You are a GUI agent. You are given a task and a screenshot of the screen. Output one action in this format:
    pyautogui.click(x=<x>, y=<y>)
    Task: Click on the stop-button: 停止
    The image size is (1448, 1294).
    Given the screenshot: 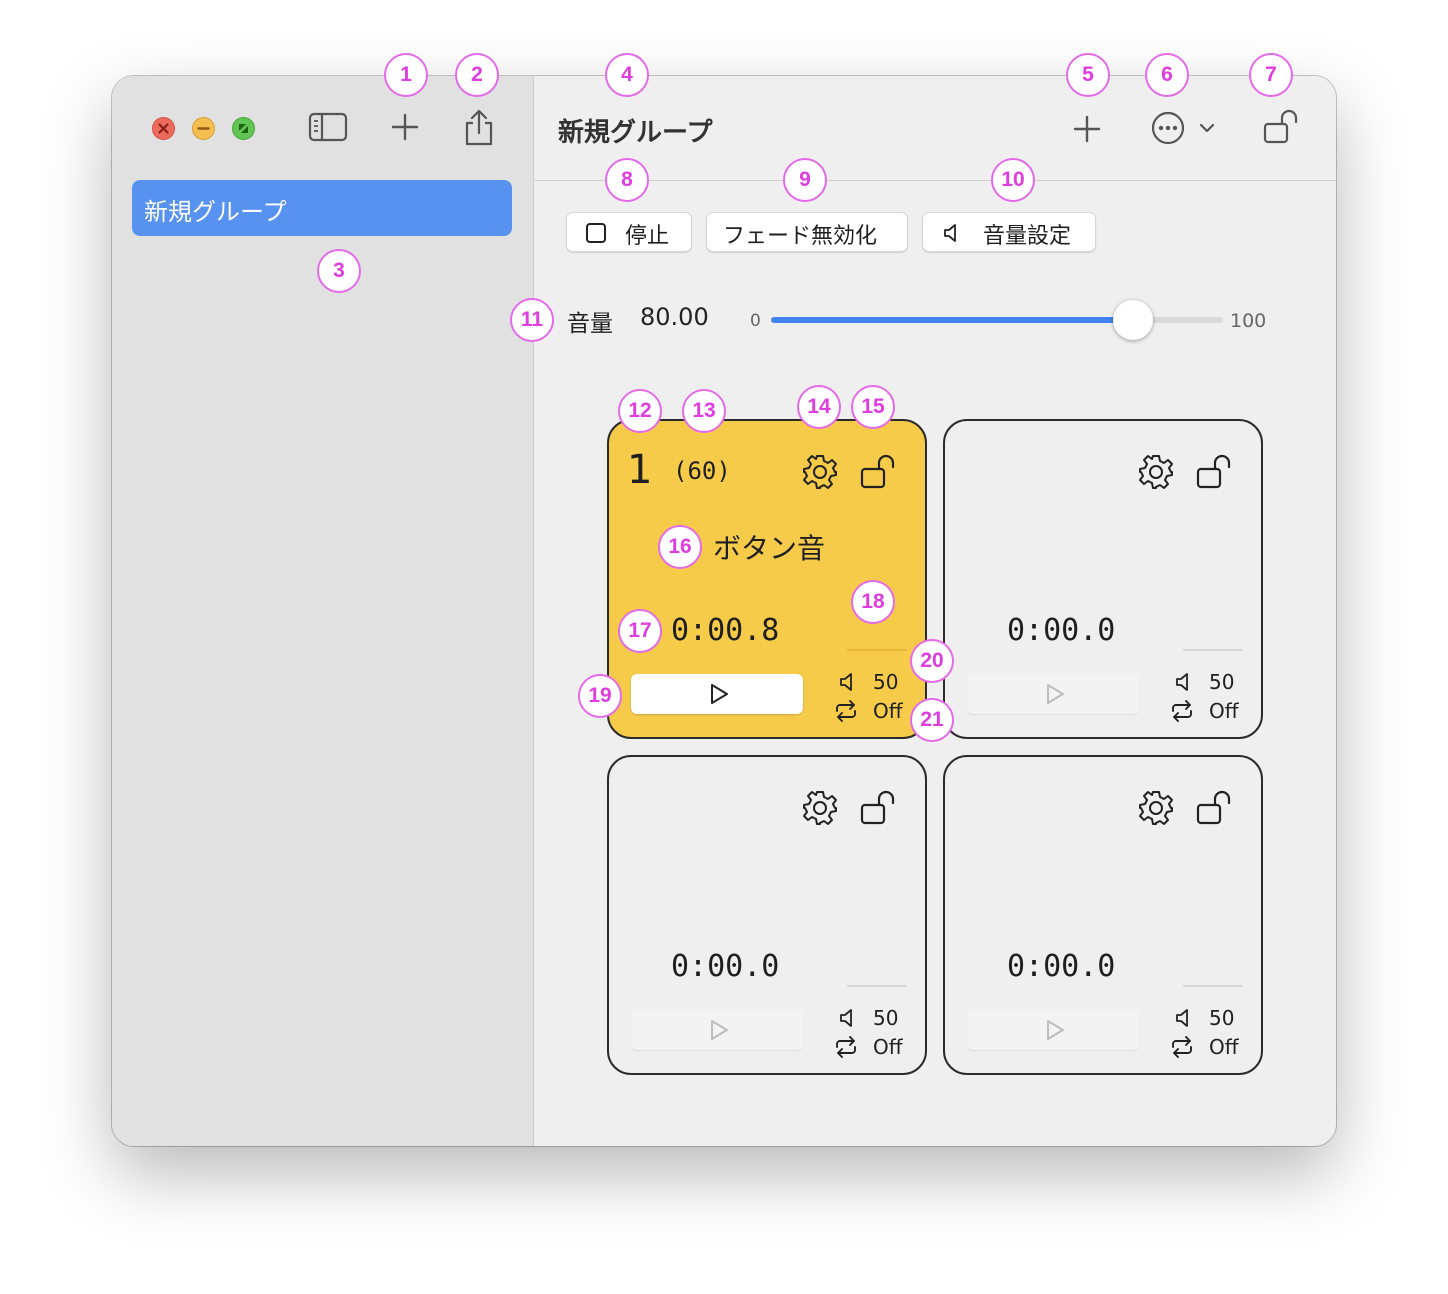 What is the action you would take?
    pyautogui.click(x=629, y=232)
    